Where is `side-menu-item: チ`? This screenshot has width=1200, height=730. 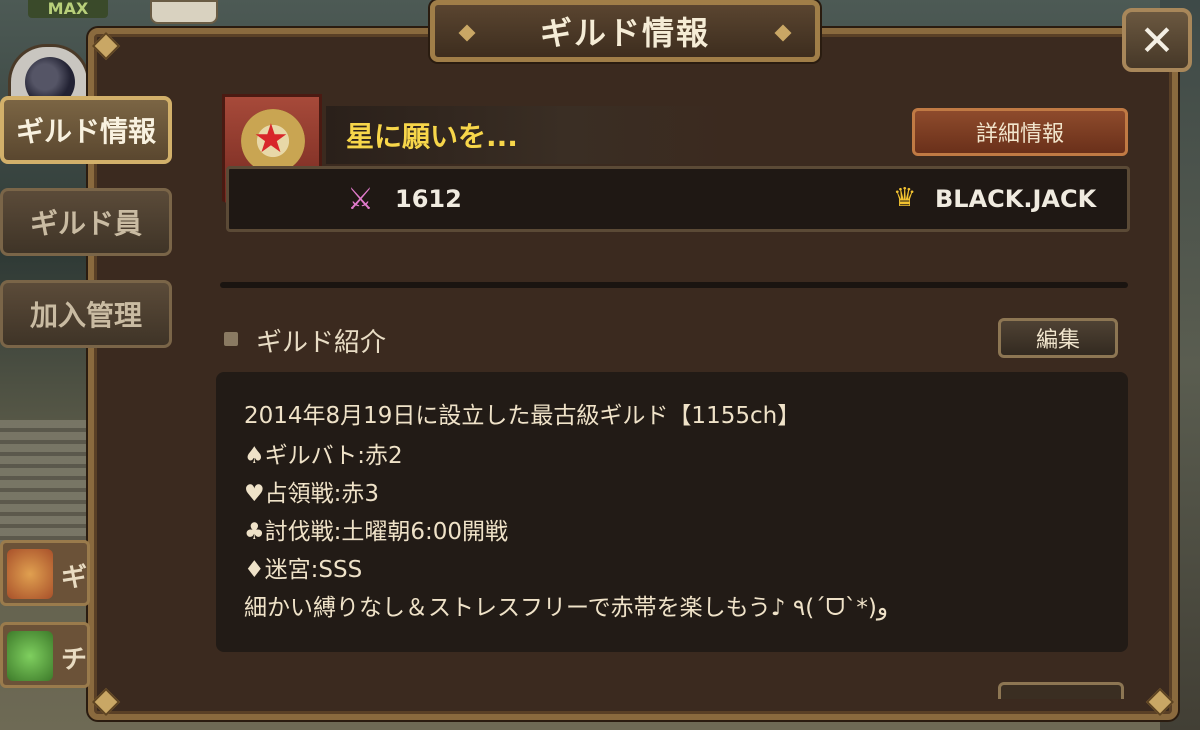
side-menu-item: チ is located at coordinates (45, 655).